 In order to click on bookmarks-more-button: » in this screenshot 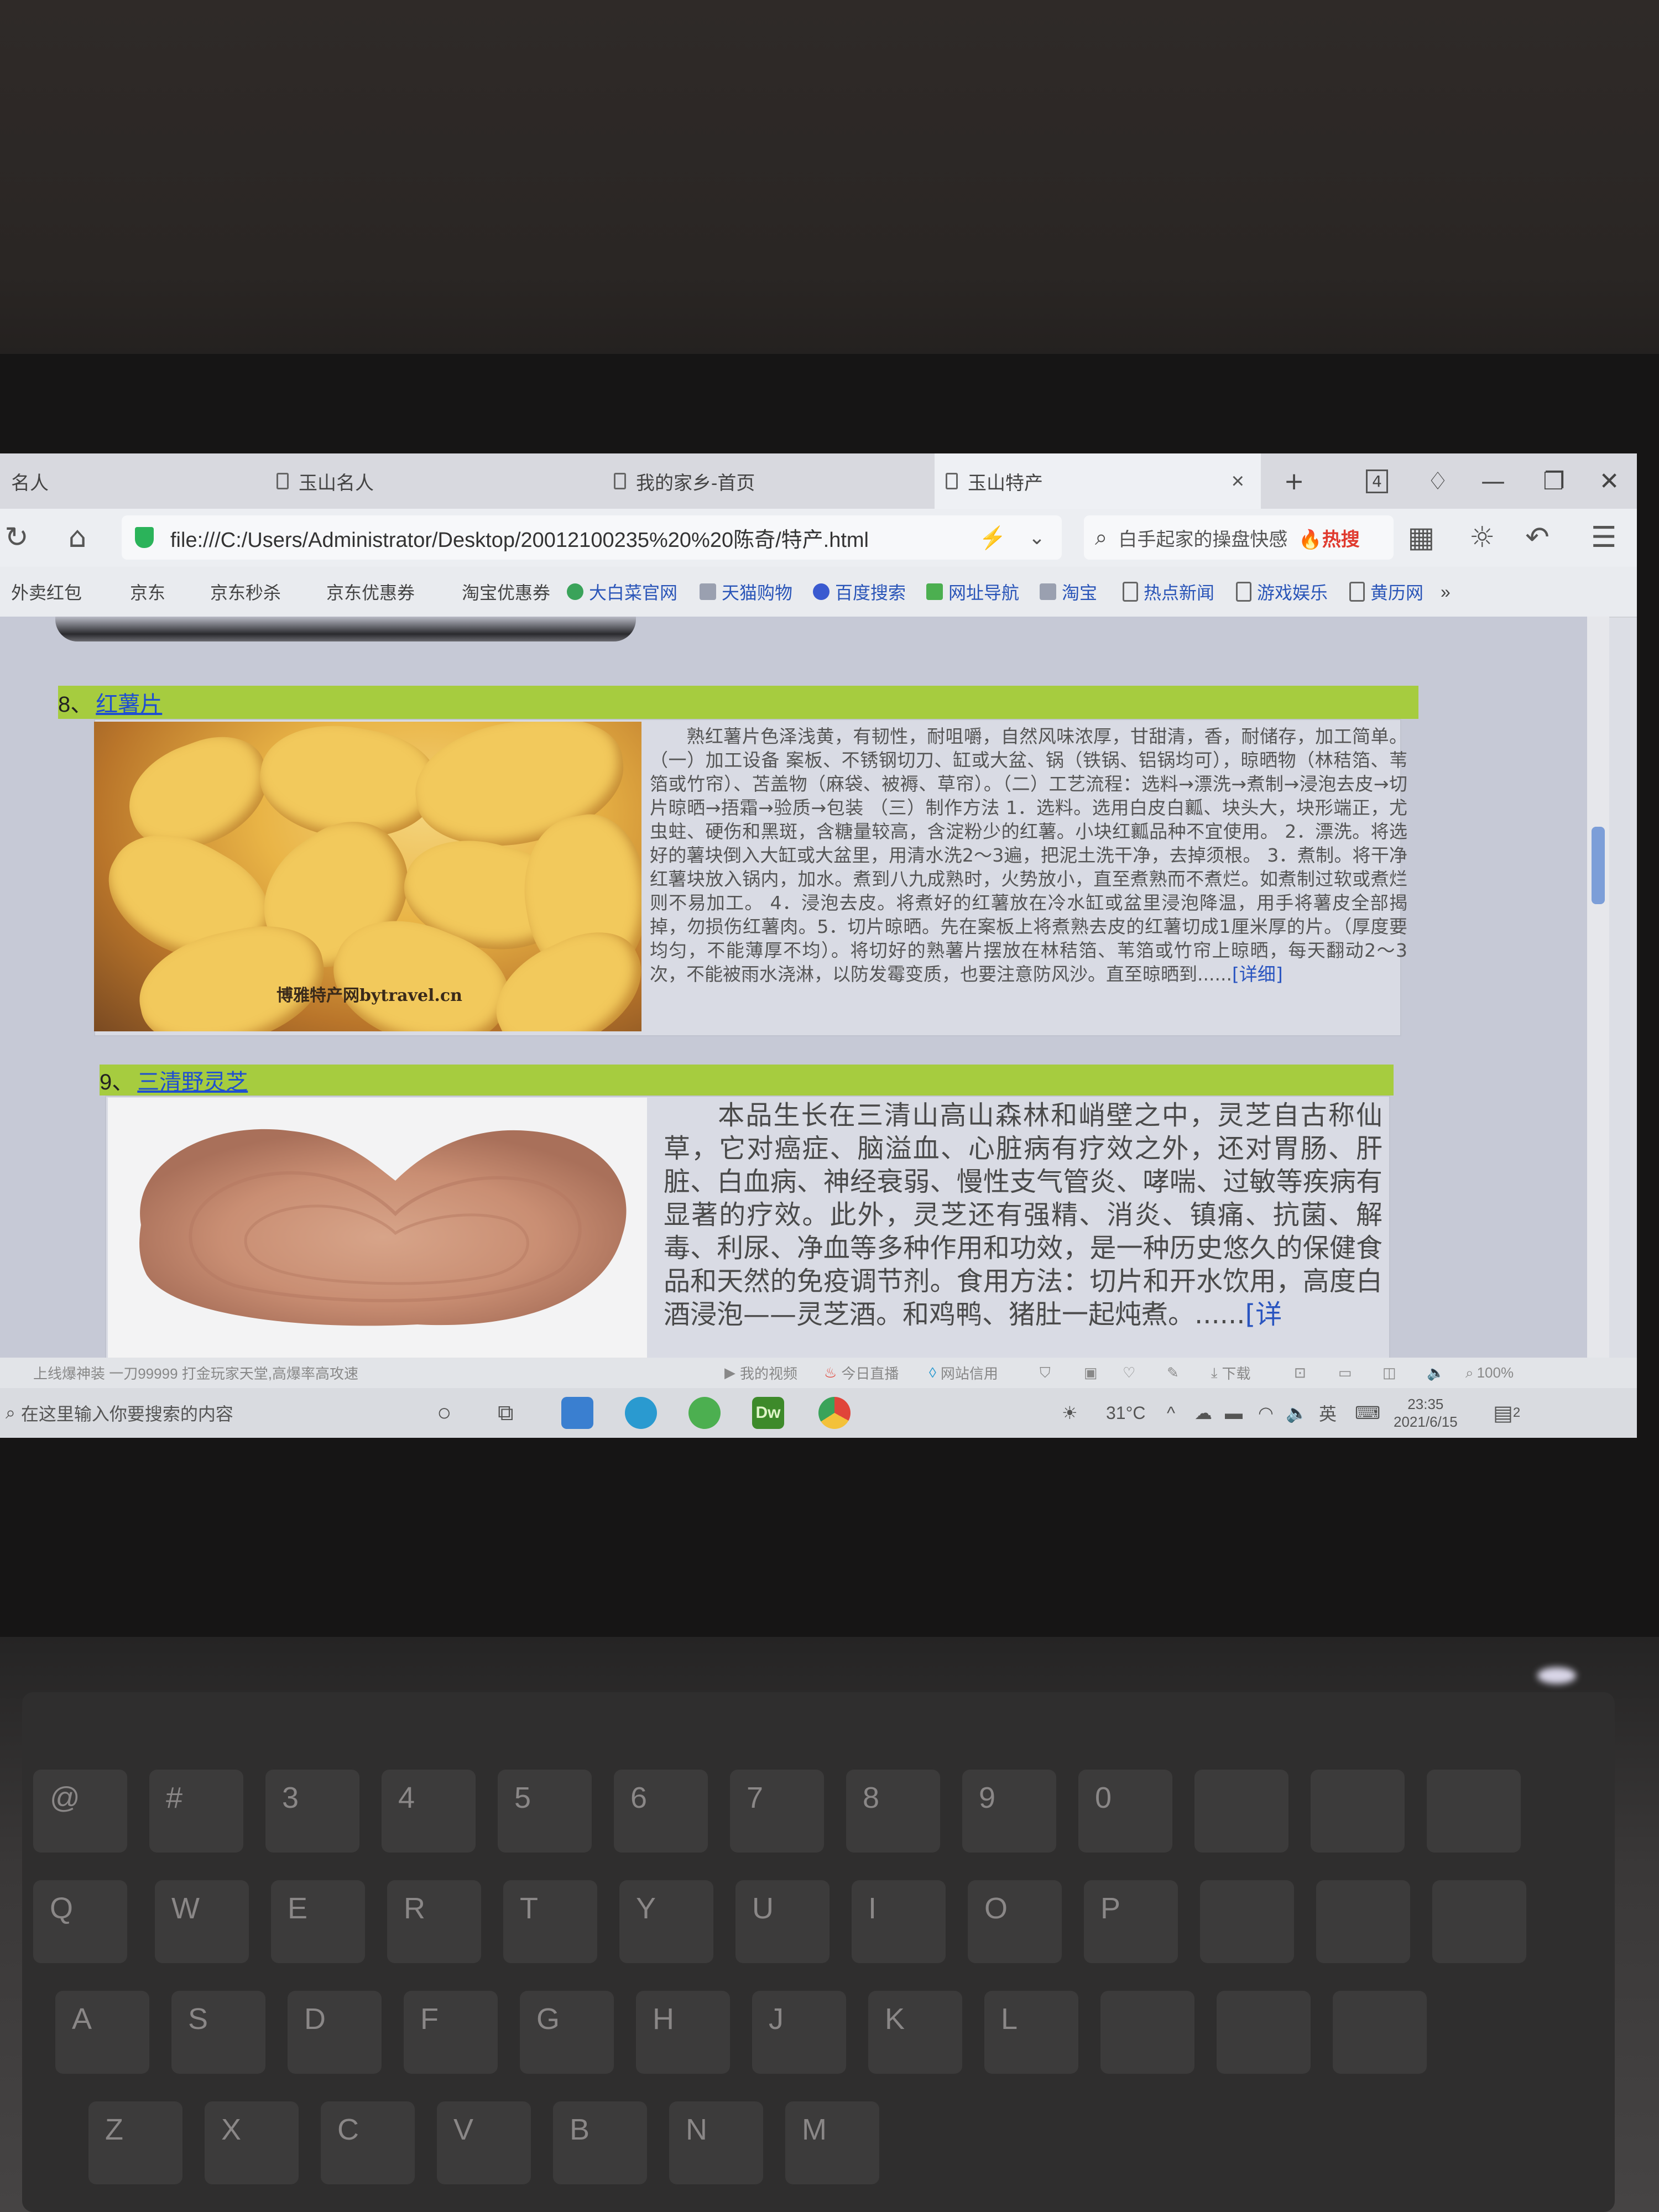, I will do `click(1446, 592)`.